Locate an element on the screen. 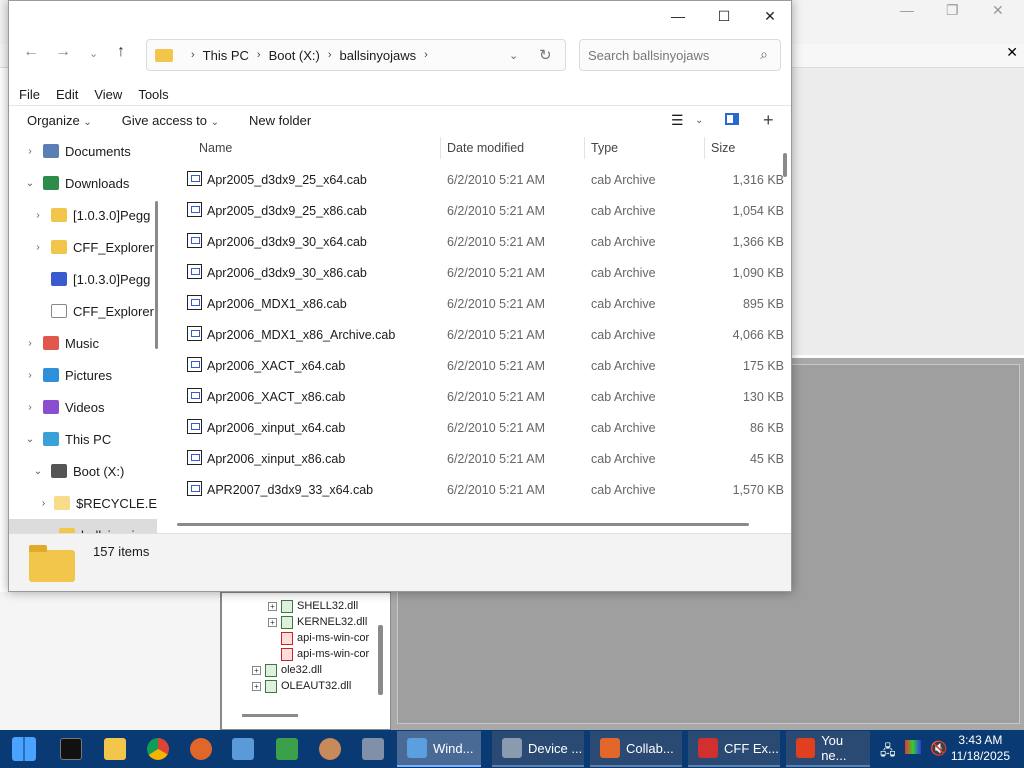  nav-item: › [1.0.3.0]Pegg is located at coordinates (83, 215).